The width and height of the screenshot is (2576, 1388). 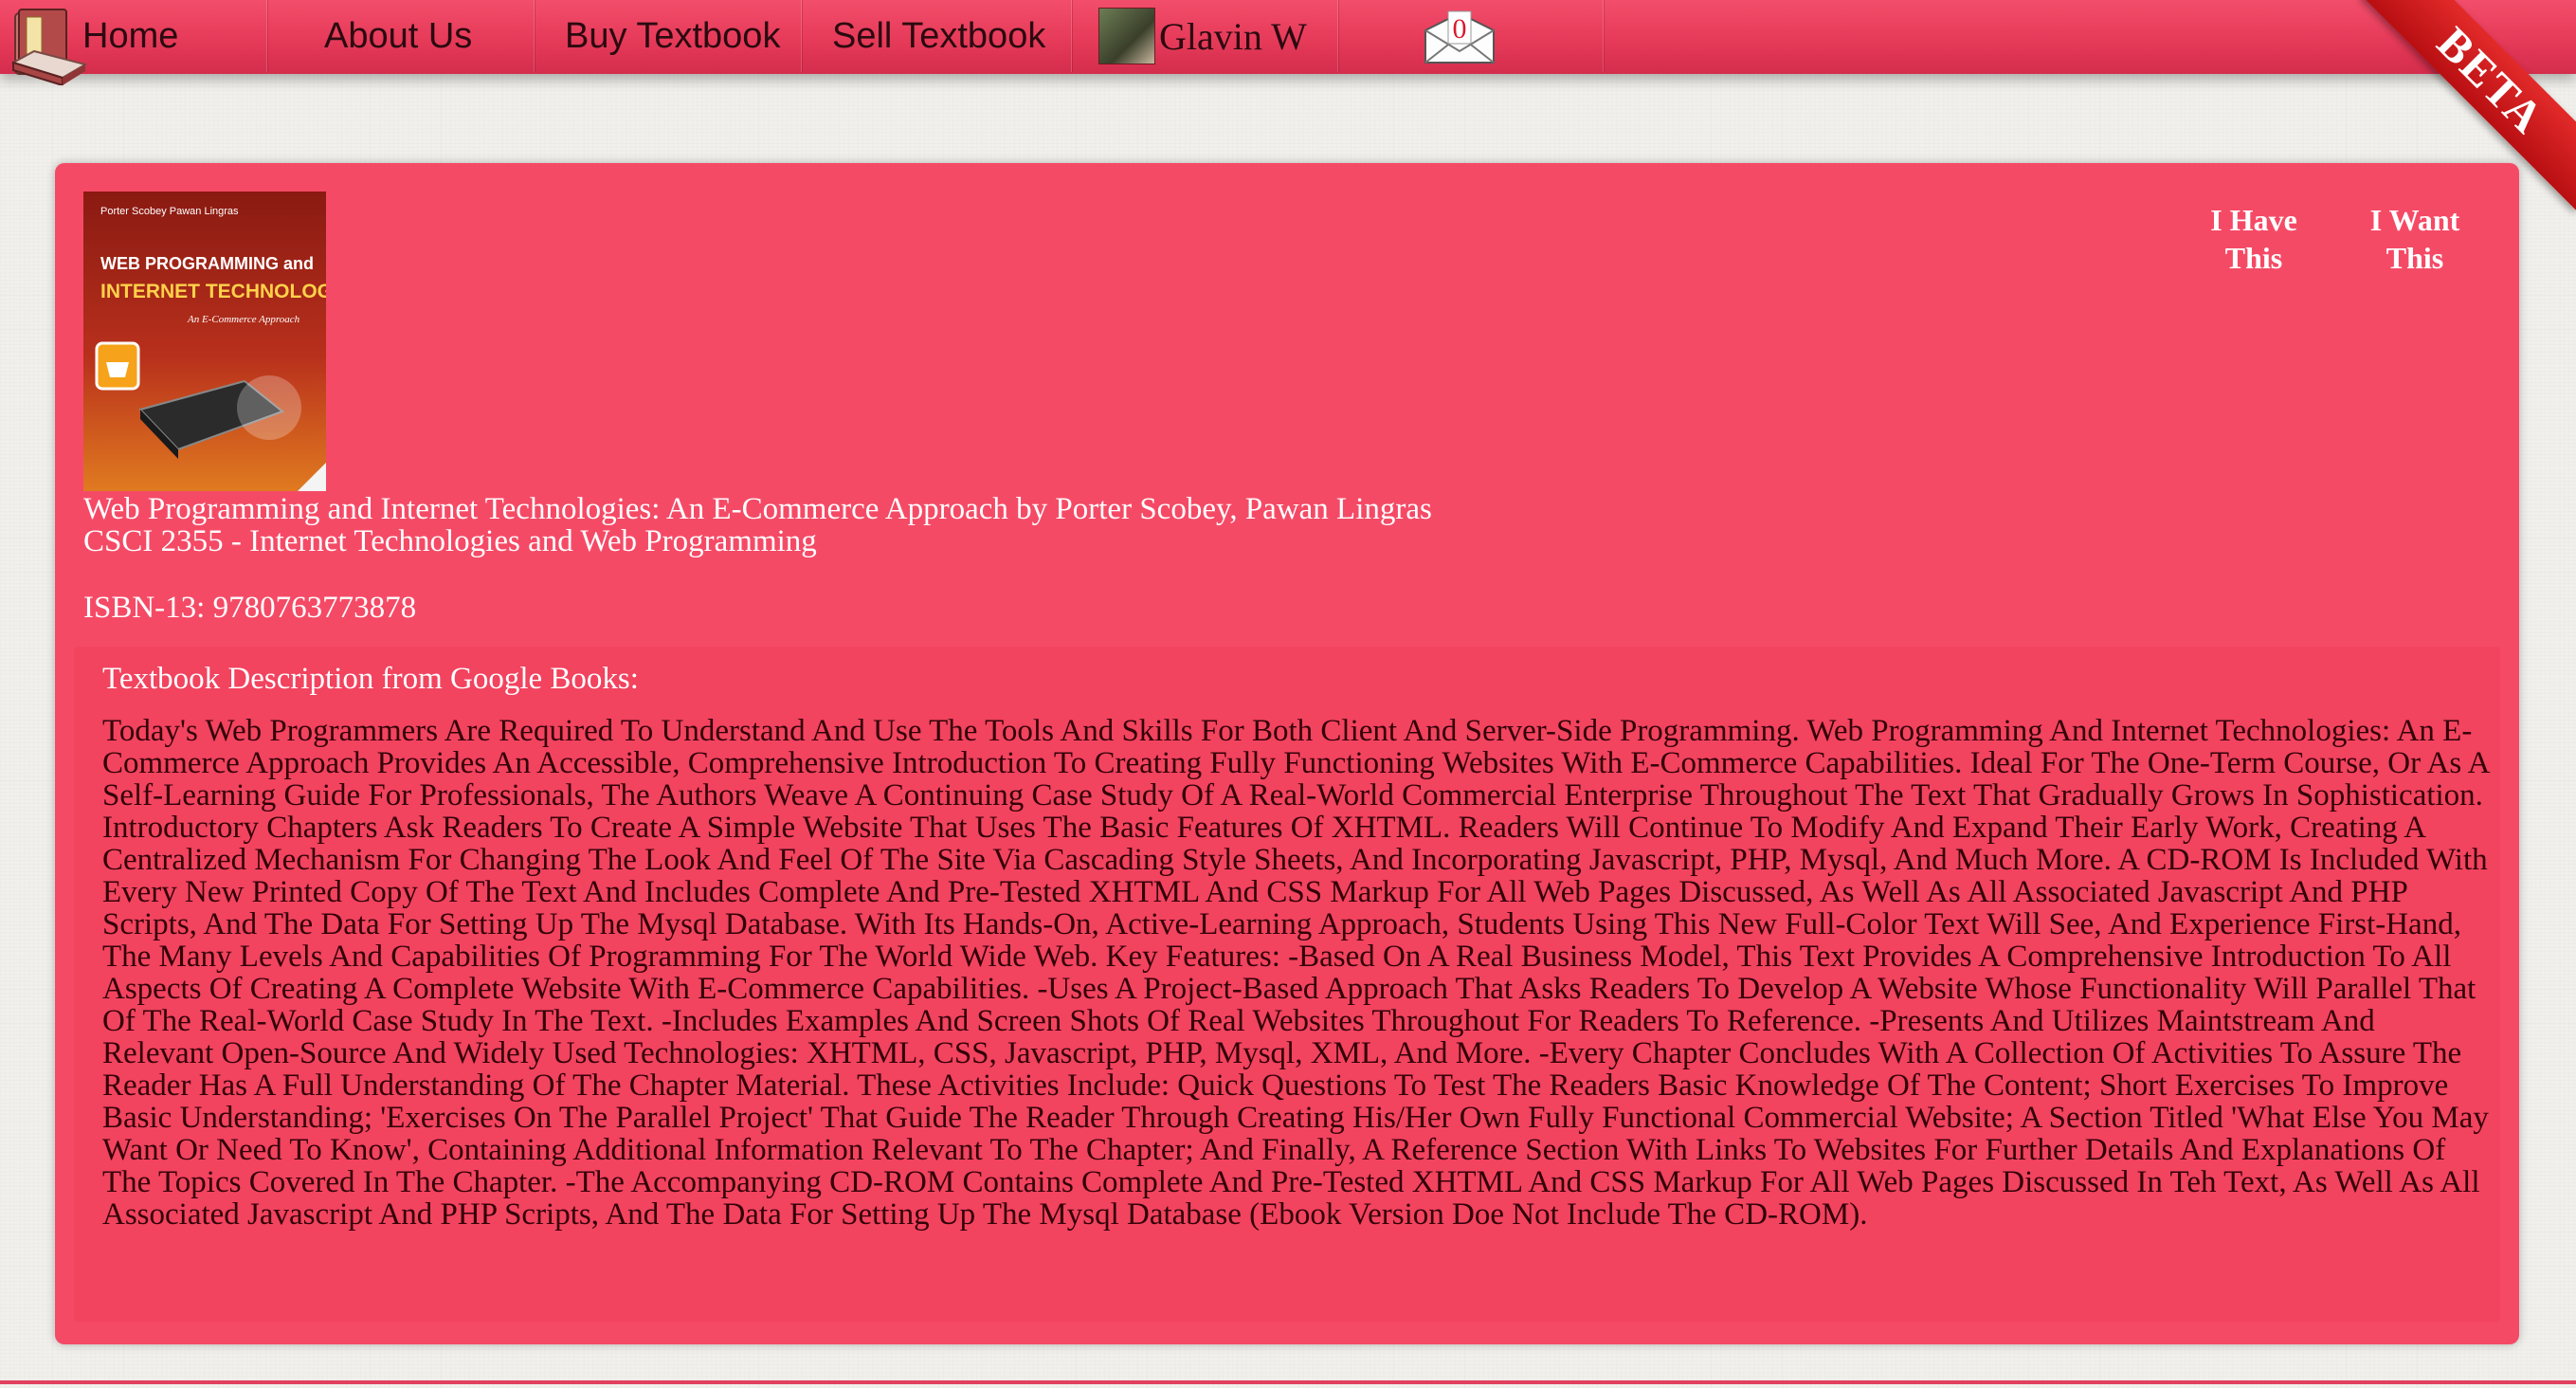 What do you see at coordinates (250, 608) in the screenshot?
I see `isbn-line: ISBN-13: 9780763773878` at bounding box center [250, 608].